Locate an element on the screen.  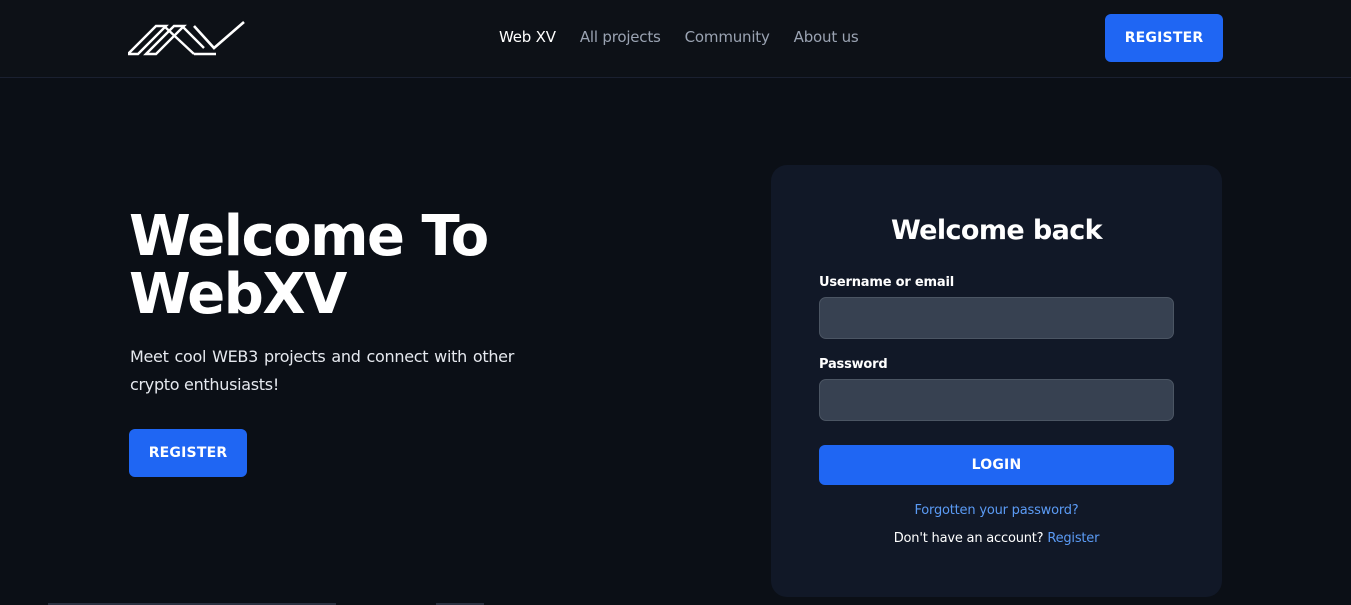
forgot-password-link: Forgotten your password? is located at coordinates (996, 510).